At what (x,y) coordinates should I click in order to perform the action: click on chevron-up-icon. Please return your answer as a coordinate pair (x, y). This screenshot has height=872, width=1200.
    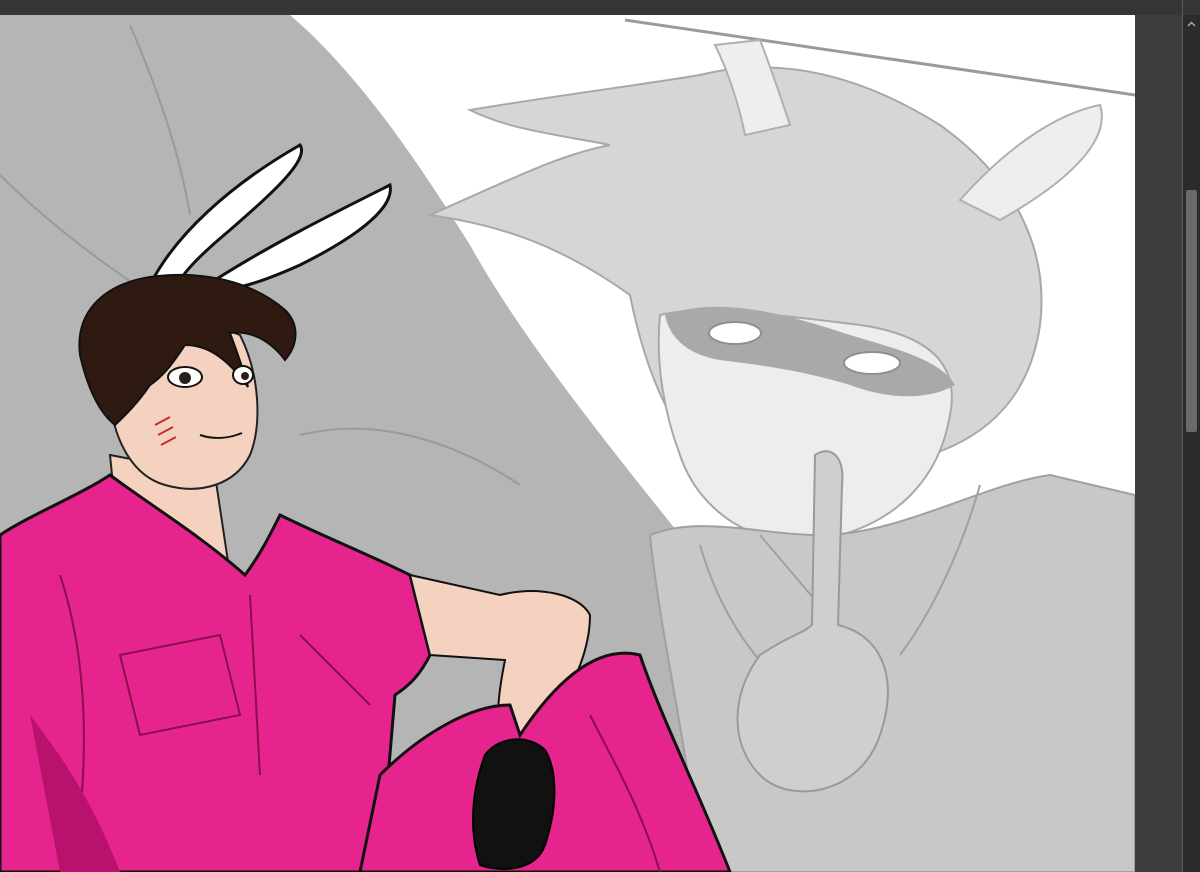
    Looking at the image, I should click on (1191, 24).